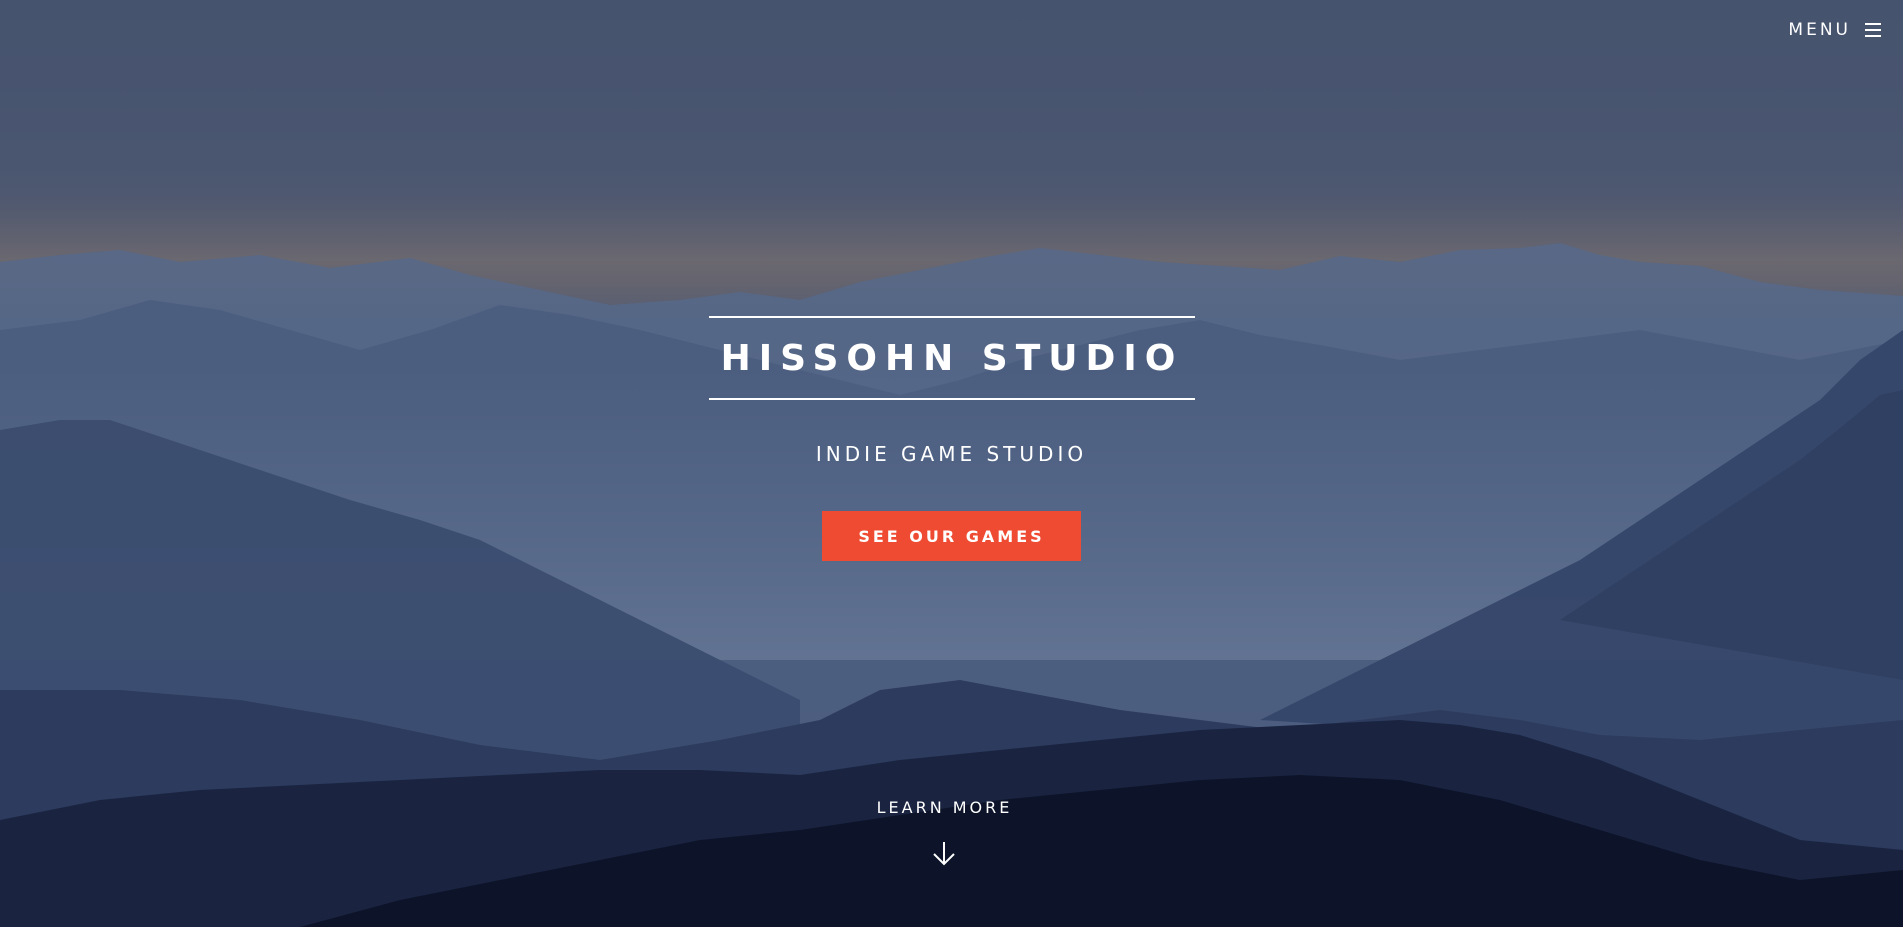 Image resolution: width=1903 pixels, height=927 pixels. What do you see at coordinates (951, 454) in the screenshot?
I see `site-subtitle: INDIE GAME STUDIO` at bounding box center [951, 454].